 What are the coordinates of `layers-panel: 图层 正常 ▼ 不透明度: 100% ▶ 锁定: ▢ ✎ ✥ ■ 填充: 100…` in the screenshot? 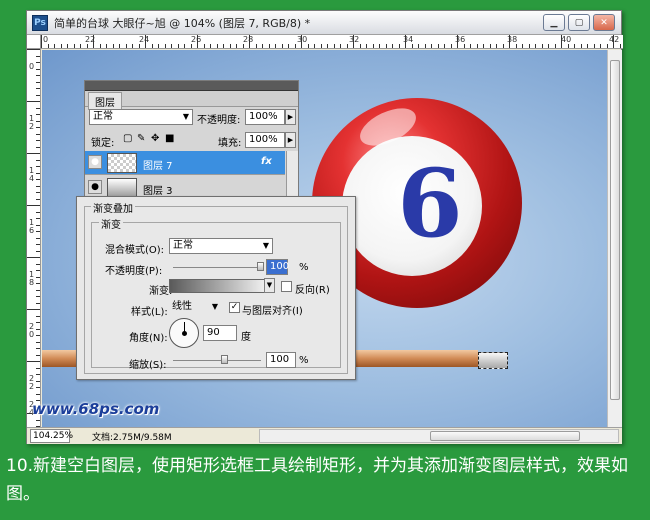 It's located at (191, 140).